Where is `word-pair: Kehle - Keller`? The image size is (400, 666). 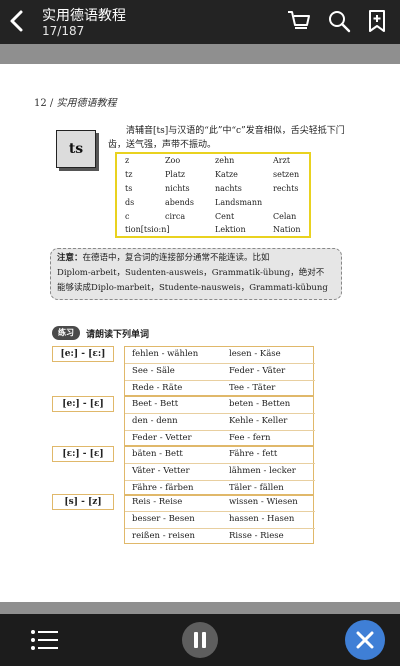 word-pair: Kehle - Keller is located at coordinates (258, 421).